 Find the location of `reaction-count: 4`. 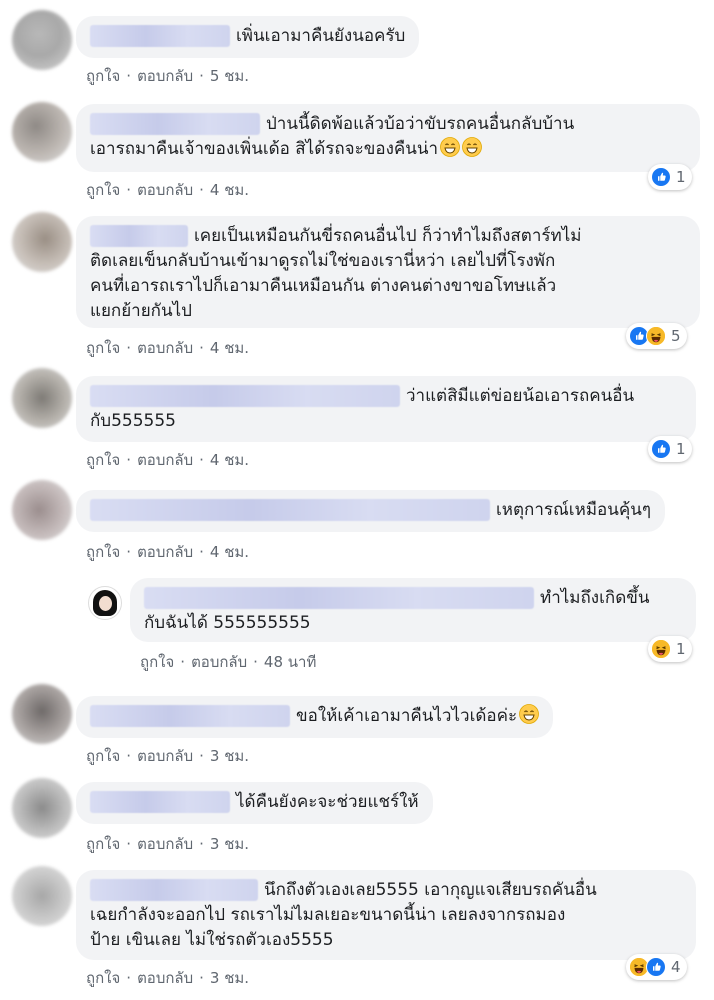

reaction-count: 4 is located at coordinates (676, 967).